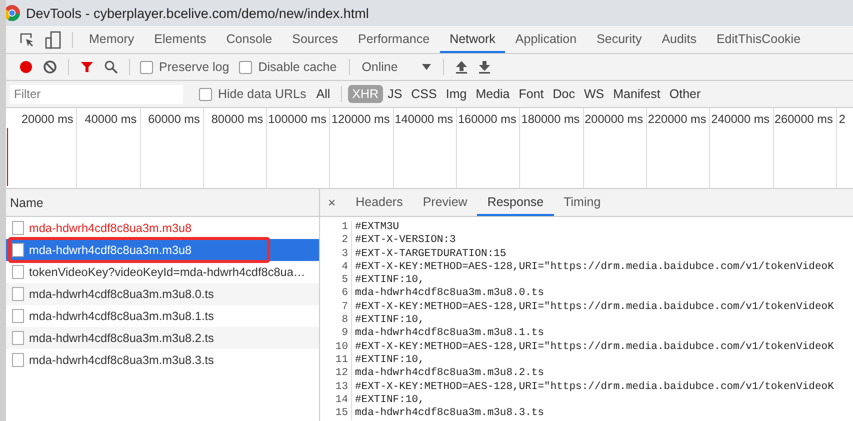 This screenshot has height=421, width=853. I want to click on line-number: 3, so click(336, 254).